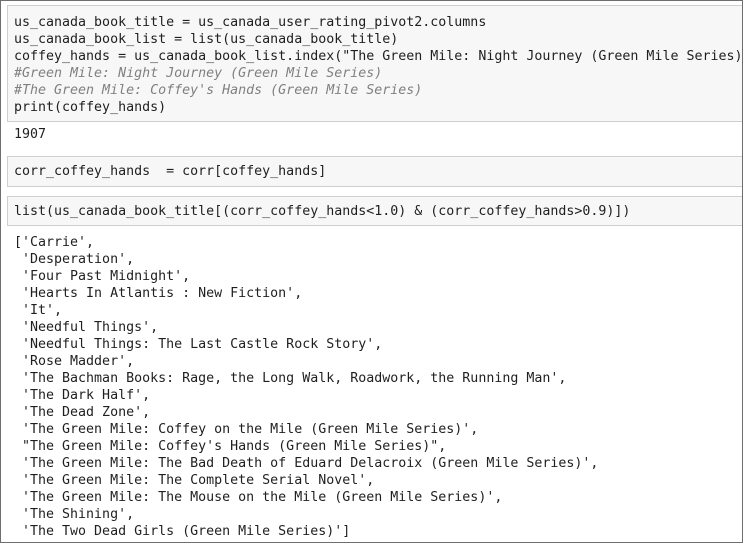 The height and width of the screenshot is (543, 743). Describe the element at coordinates (158, 293) in the screenshot. I see `output-line: 'Hearts In Atlantis : New Fiction',` at that location.